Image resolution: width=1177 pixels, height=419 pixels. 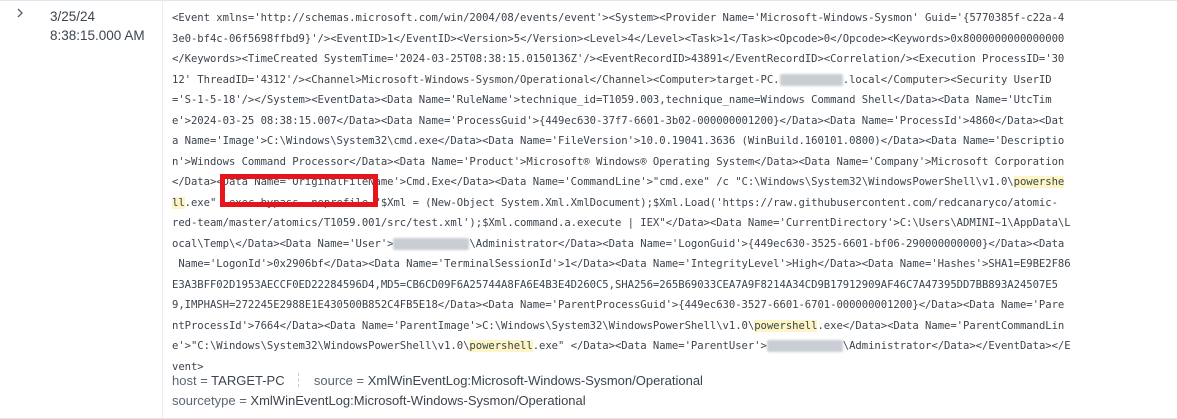 What do you see at coordinates (956, 346) in the screenshot?
I see `raw-text-segment: \Administrator</Data></EventData></E` at bounding box center [956, 346].